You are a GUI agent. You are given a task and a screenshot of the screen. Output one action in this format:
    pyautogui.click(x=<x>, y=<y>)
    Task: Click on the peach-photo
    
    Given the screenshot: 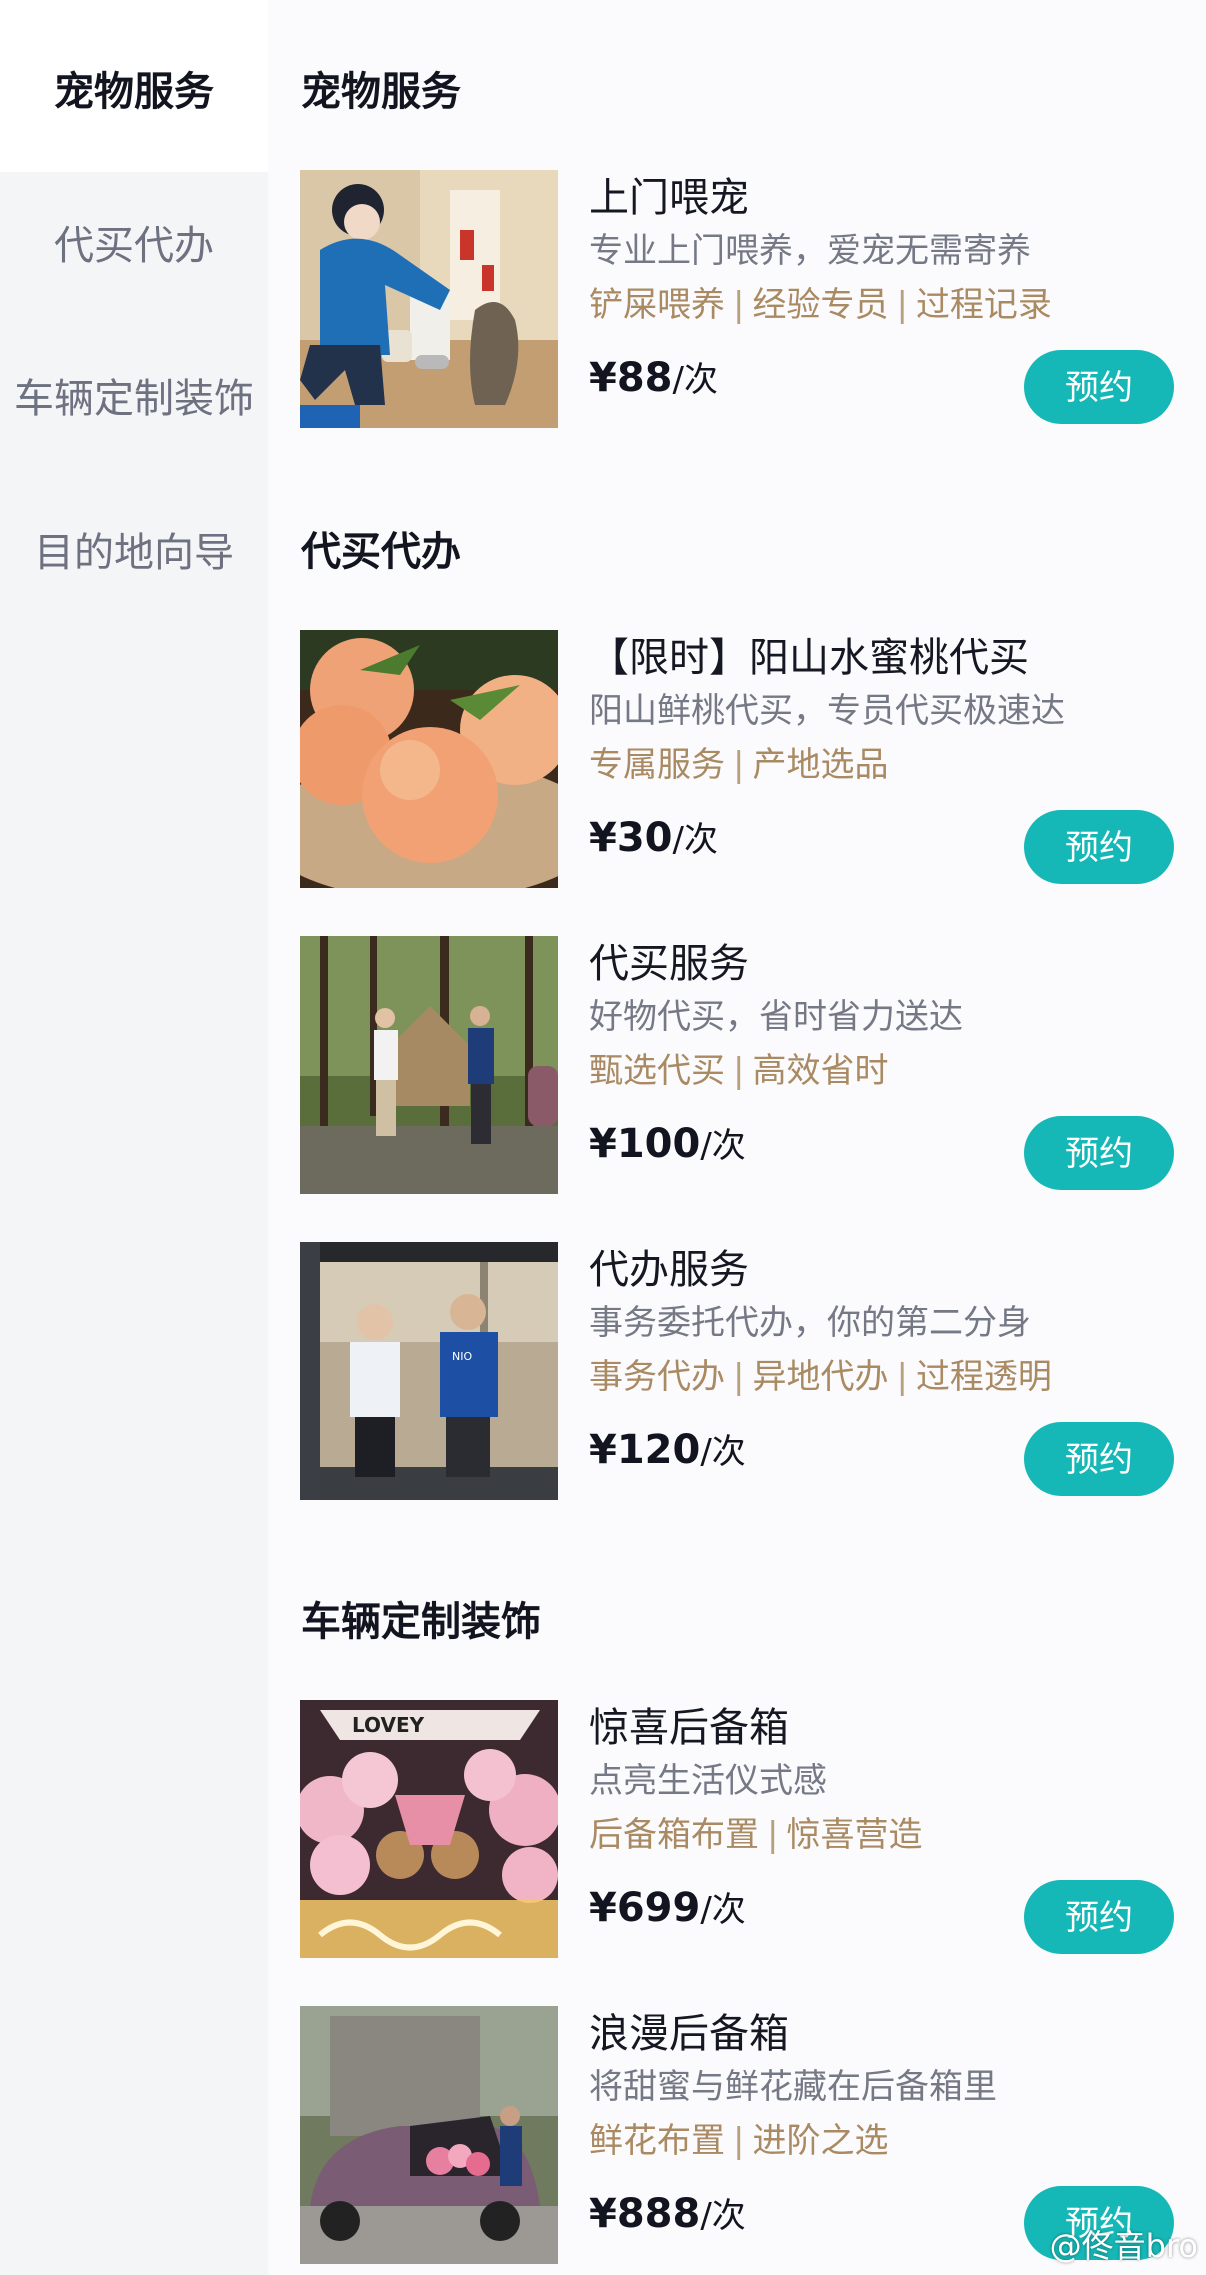 What is the action you would take?
    pyautogui.click(x=429, y=759)
    